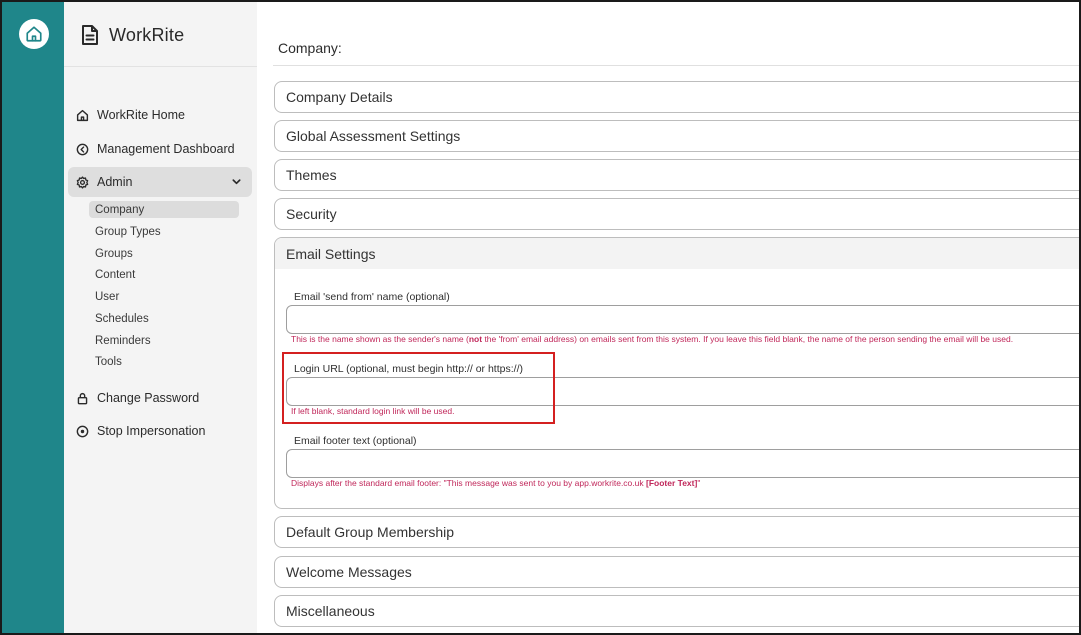 This screenshot has width=1081, height=635. I want to click on sidebar-item-management-dashboard: Management Dashboard, so click(160, 149).